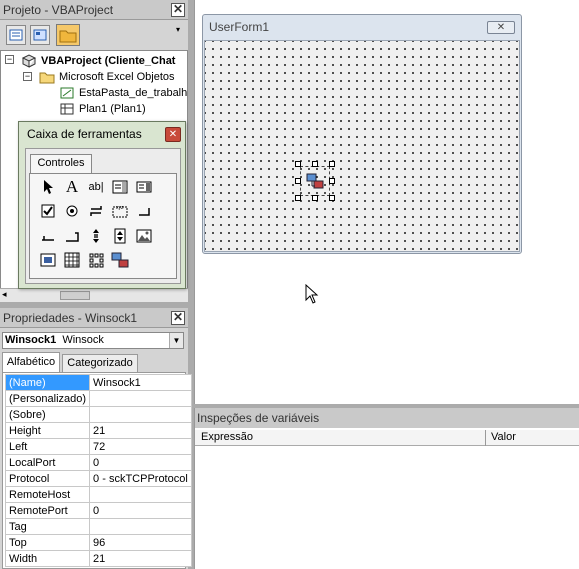 Image resolution: width=579 pixels, height=569 pixels. What do you see at coordinates (96, 236) in the screenshot?
I see `scrollbar-icon` at bounding box center [96, 236].